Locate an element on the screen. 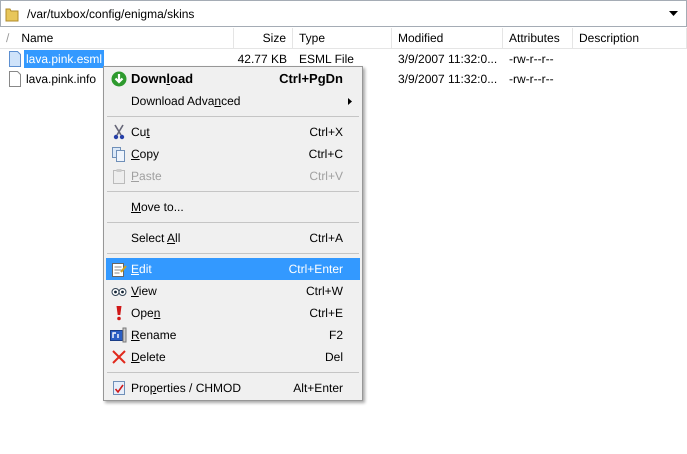 The image size is (687, 454). menu-item: Select All Ctrl+A is located at coordinates (233, 238).